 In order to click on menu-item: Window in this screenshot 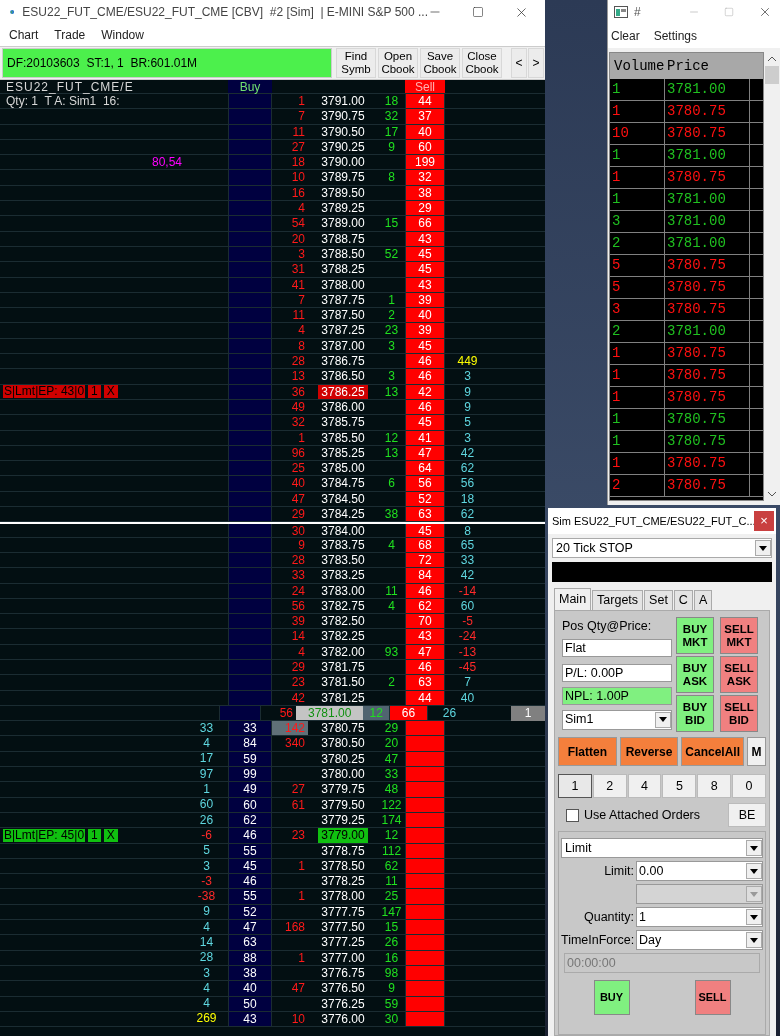, I will do `click(122, 35)`.